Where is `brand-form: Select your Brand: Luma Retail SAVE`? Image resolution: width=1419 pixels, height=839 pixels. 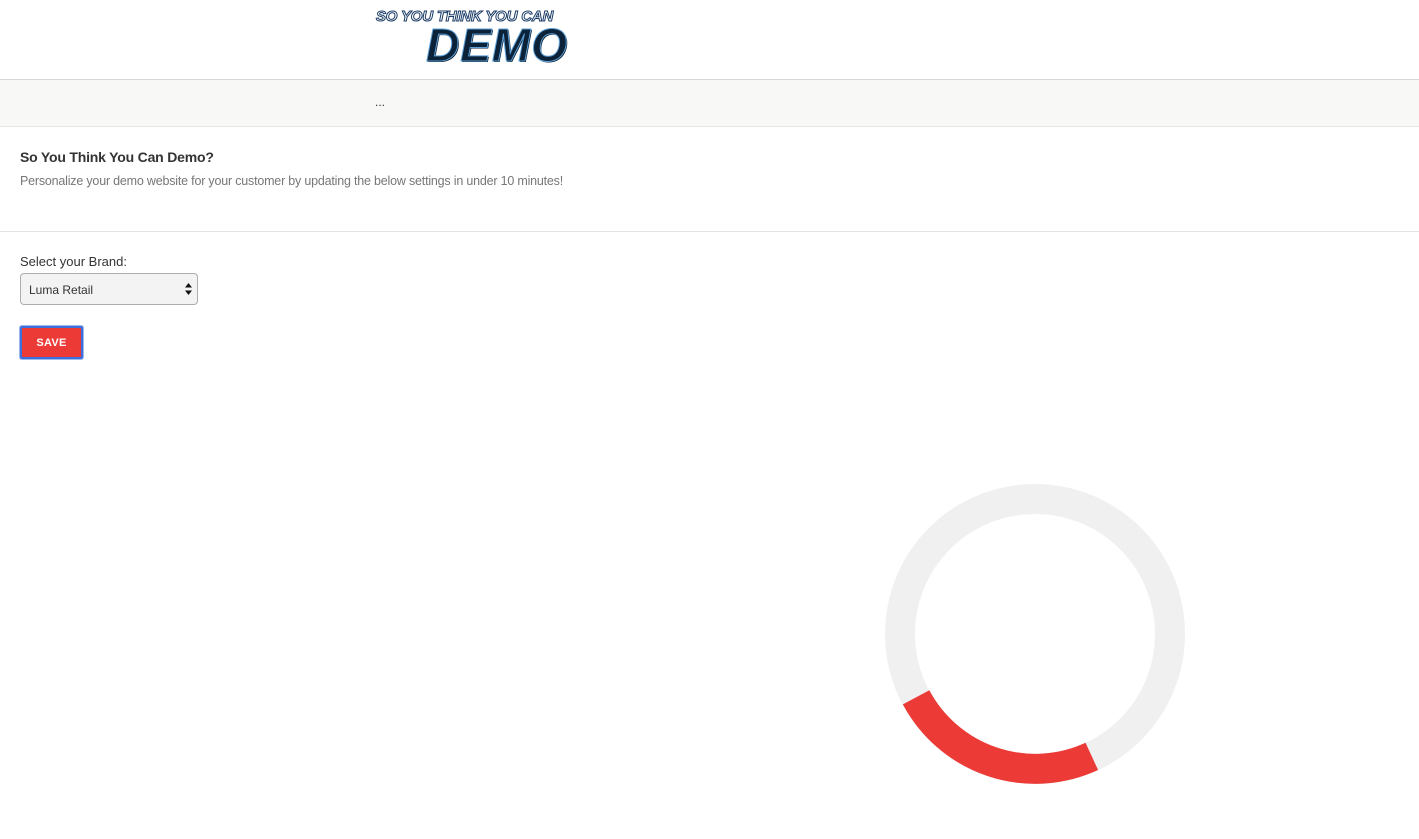
brand-form: Select your Brand: Luma Retail SAVE is located at coordinates (109, 306).